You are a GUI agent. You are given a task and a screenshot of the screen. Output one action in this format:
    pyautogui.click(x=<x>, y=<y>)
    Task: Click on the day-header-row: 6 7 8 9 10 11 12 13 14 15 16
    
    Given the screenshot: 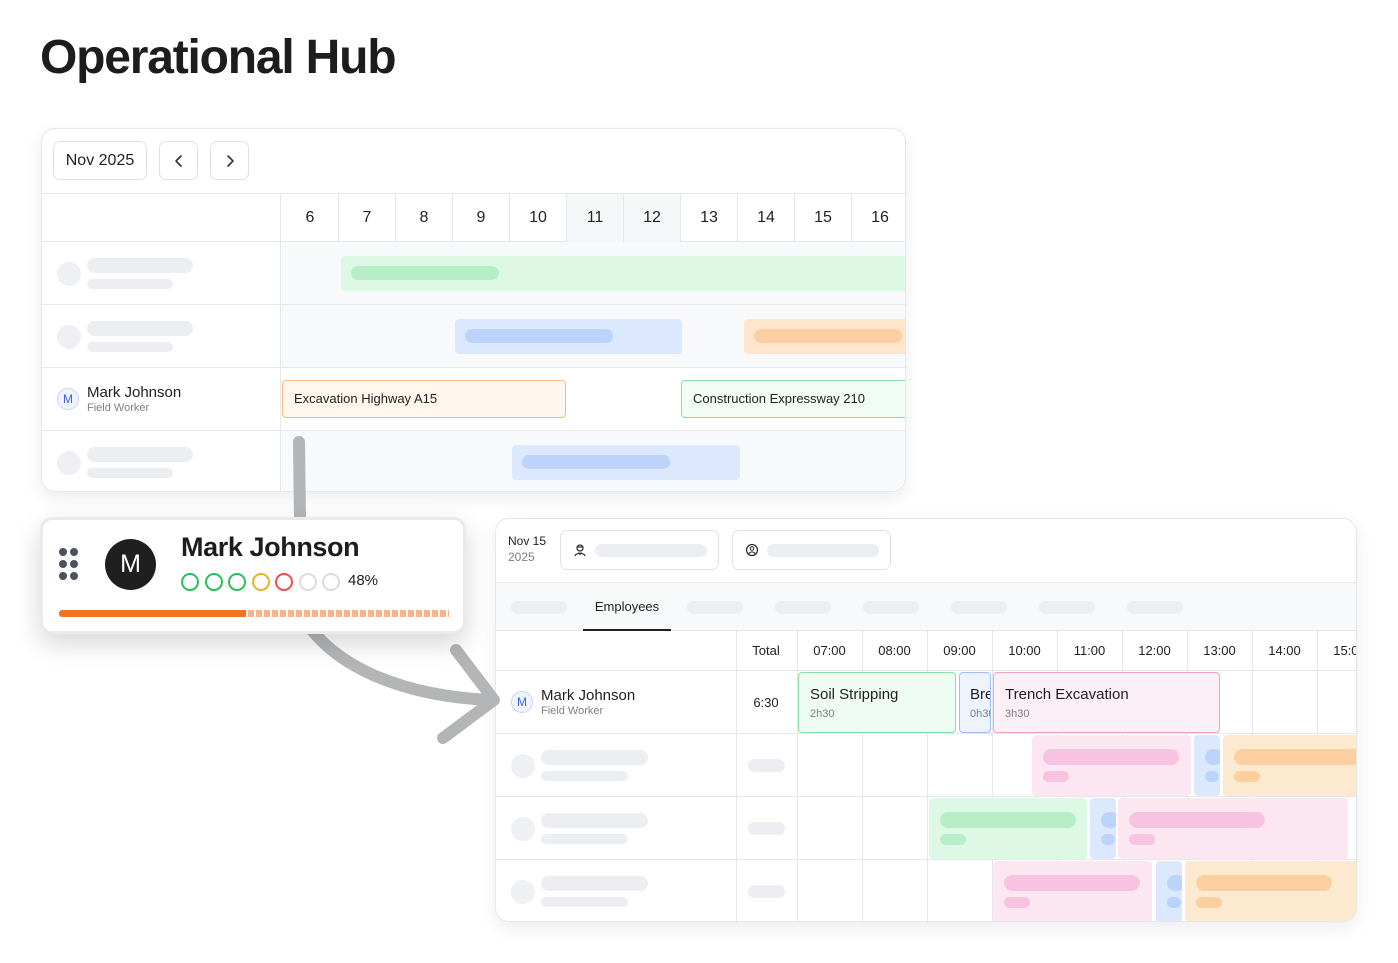 What is the action you would take?
    pyautogui.click(x=473, y=217)
    